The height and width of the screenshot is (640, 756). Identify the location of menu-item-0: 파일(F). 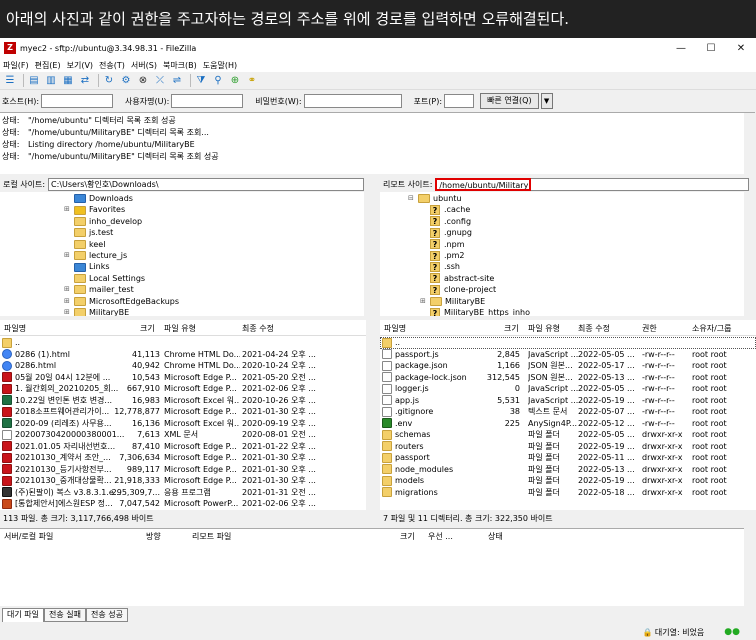
(16, 65).